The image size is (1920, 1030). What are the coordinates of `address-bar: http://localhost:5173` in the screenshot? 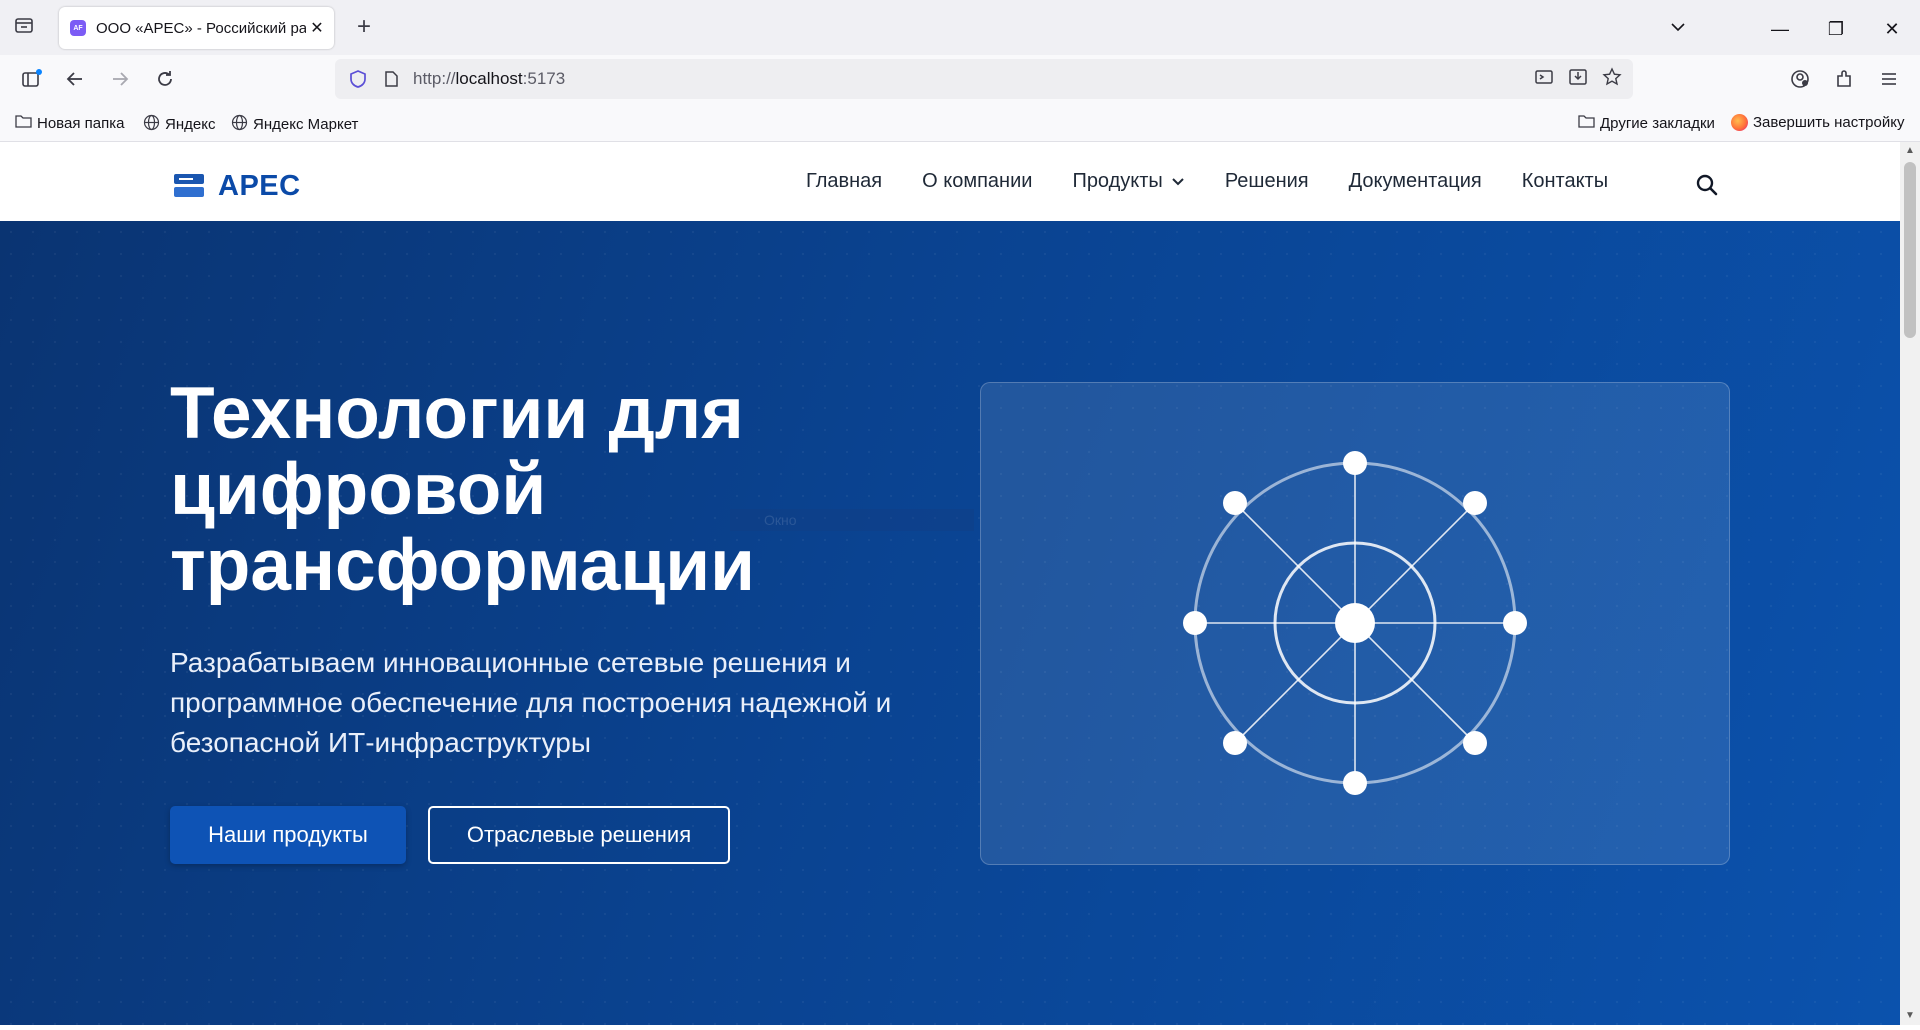 It's located at (984, 79).